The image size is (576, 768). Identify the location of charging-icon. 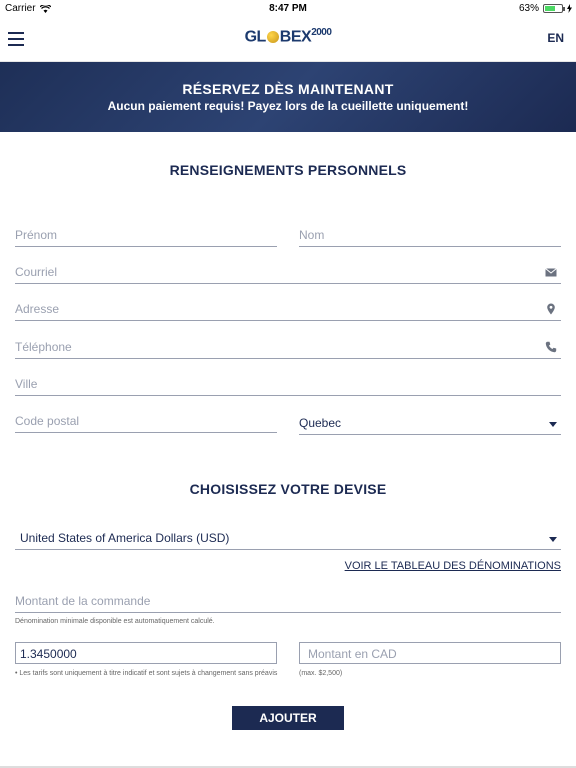
(569, 8).